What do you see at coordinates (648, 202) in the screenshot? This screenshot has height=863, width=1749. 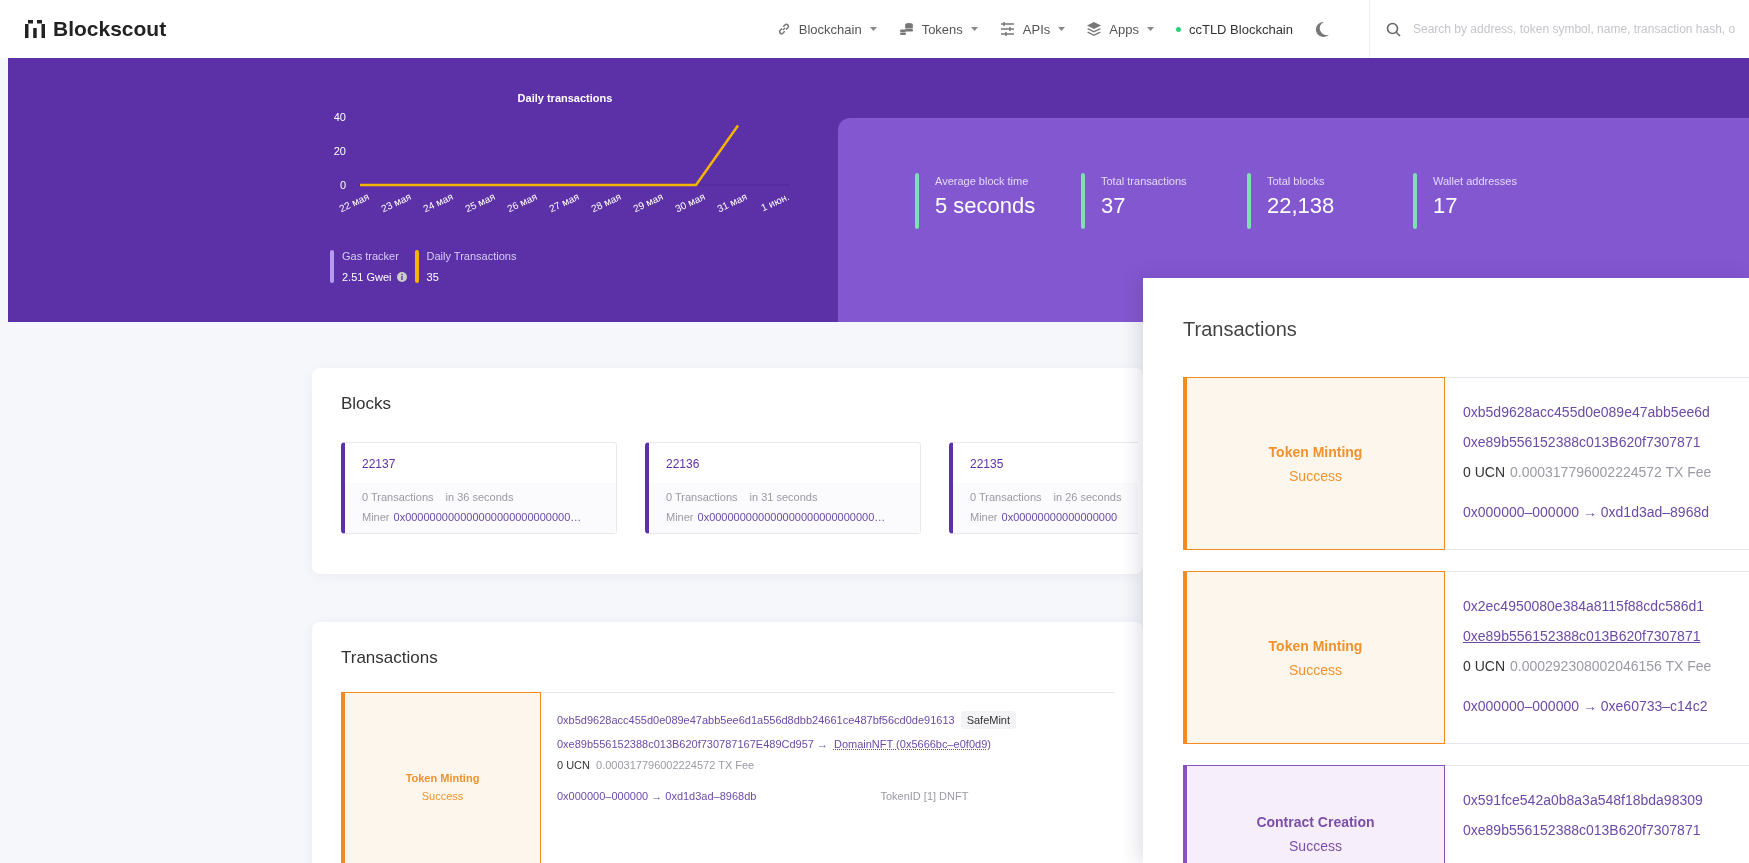 I see `x-tick-label: 29 мая` at bounding box center [648, 202].